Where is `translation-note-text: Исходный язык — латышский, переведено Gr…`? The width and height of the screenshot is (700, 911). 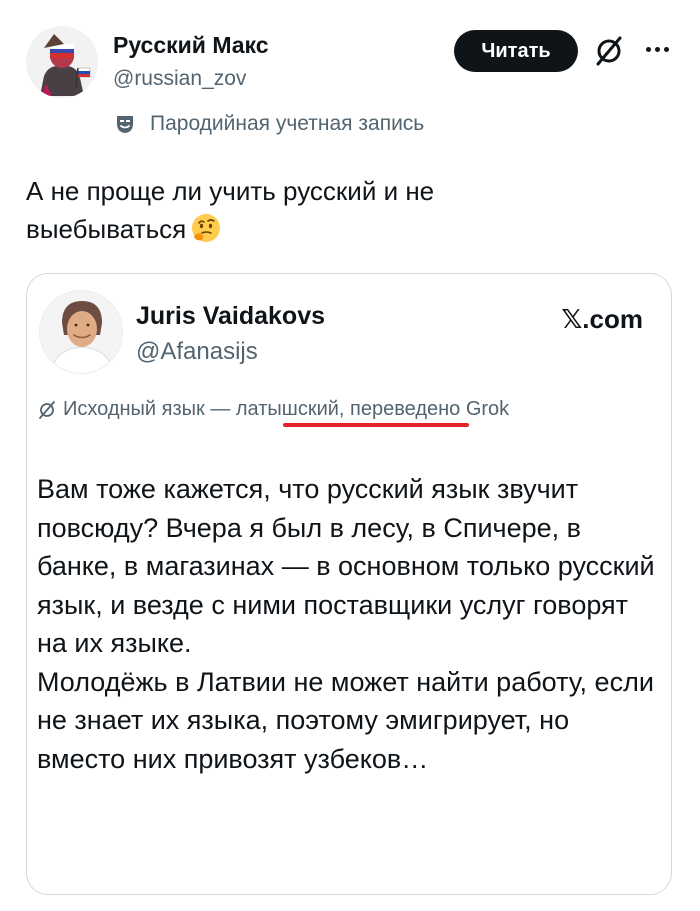 translation-note-text: Исходный язык — латышский, переведено Gr… is located at coordinates (286, 409).